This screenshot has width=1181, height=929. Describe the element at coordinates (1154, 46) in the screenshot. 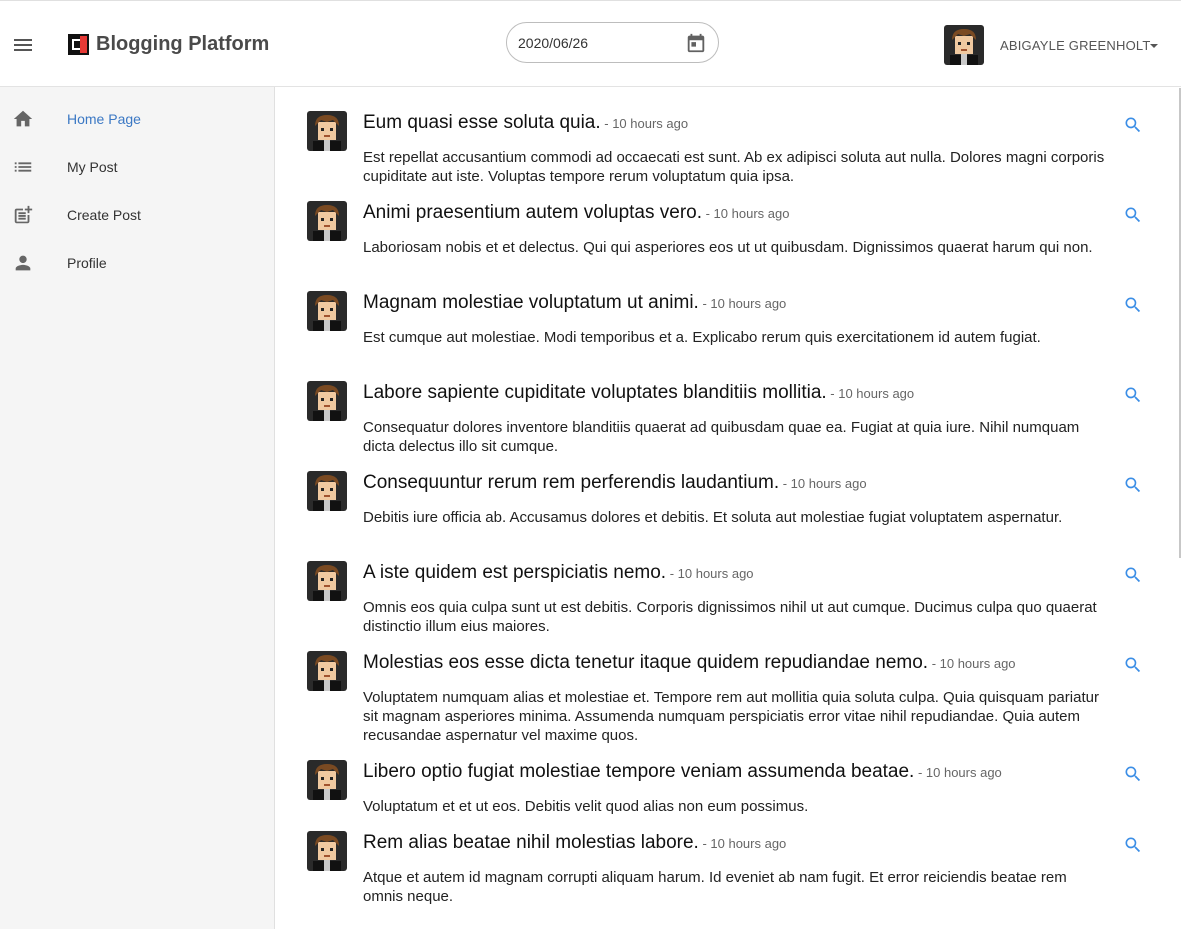

I see `chevron-down-icon` at that location.